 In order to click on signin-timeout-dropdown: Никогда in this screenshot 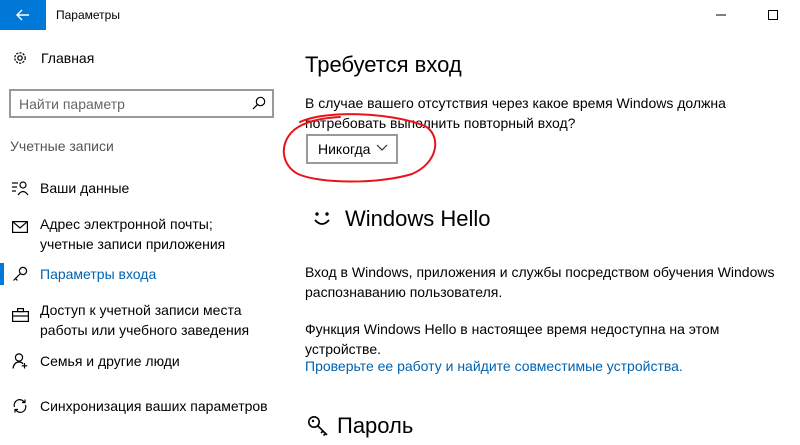, I will do `click(352, 149)`.